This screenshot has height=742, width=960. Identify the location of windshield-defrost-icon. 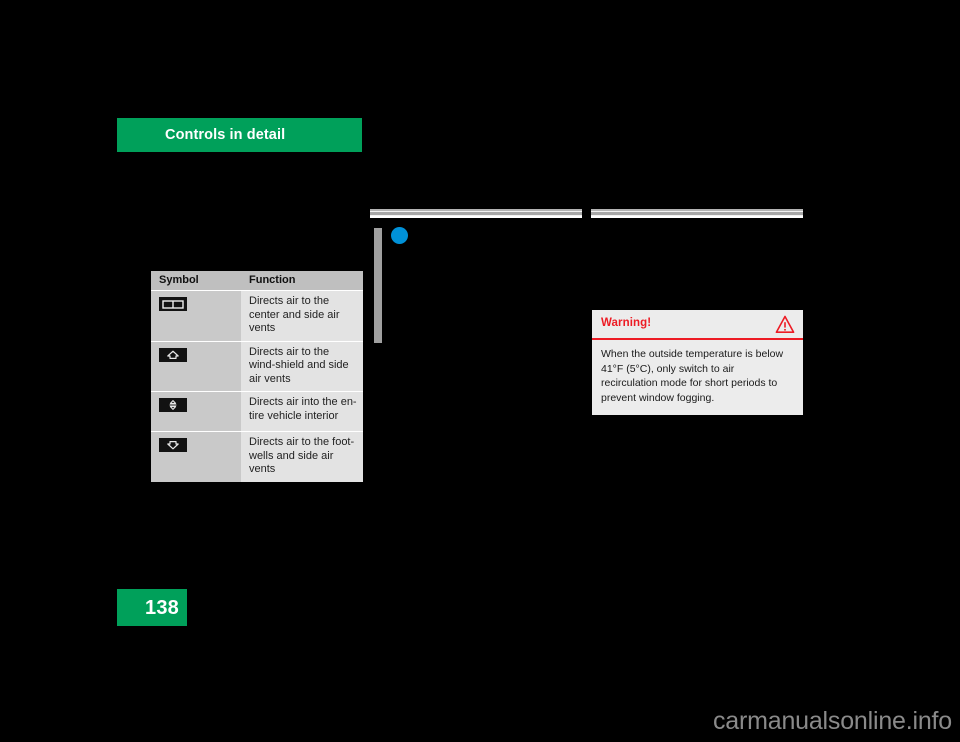
(173, 354).